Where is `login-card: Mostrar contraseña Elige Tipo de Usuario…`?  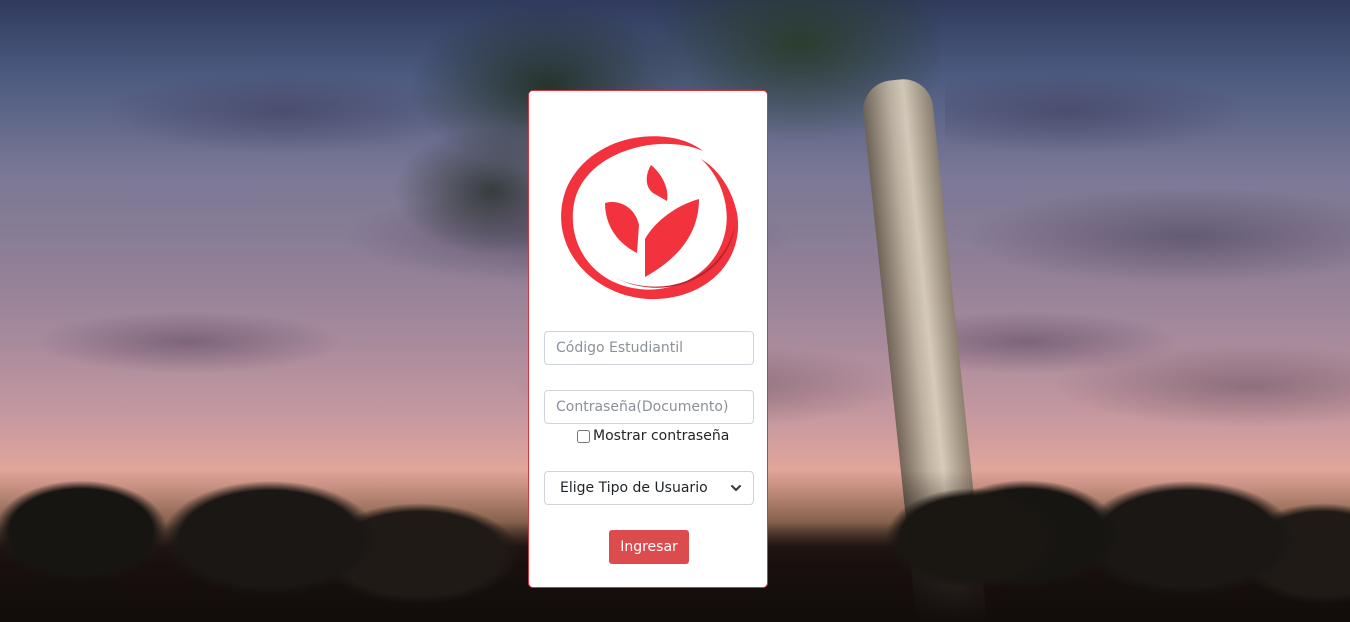 login-card: Mostrar contraseña Elige Tipo de Usuario… is located at coordinates (648, 339).